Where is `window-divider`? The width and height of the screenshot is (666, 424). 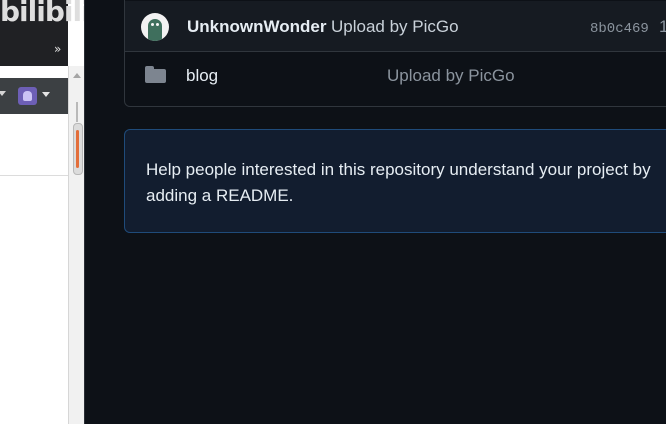
window-divider is located at coordinates (84, 212).